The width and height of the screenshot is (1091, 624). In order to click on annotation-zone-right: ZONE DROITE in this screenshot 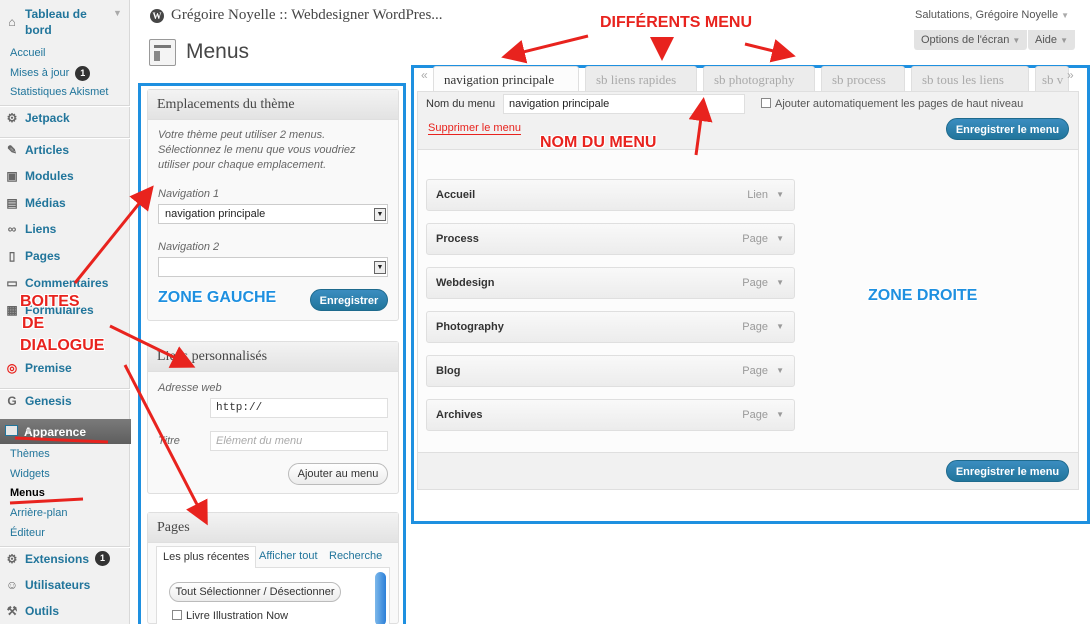, I will do `click(923, 295)`.